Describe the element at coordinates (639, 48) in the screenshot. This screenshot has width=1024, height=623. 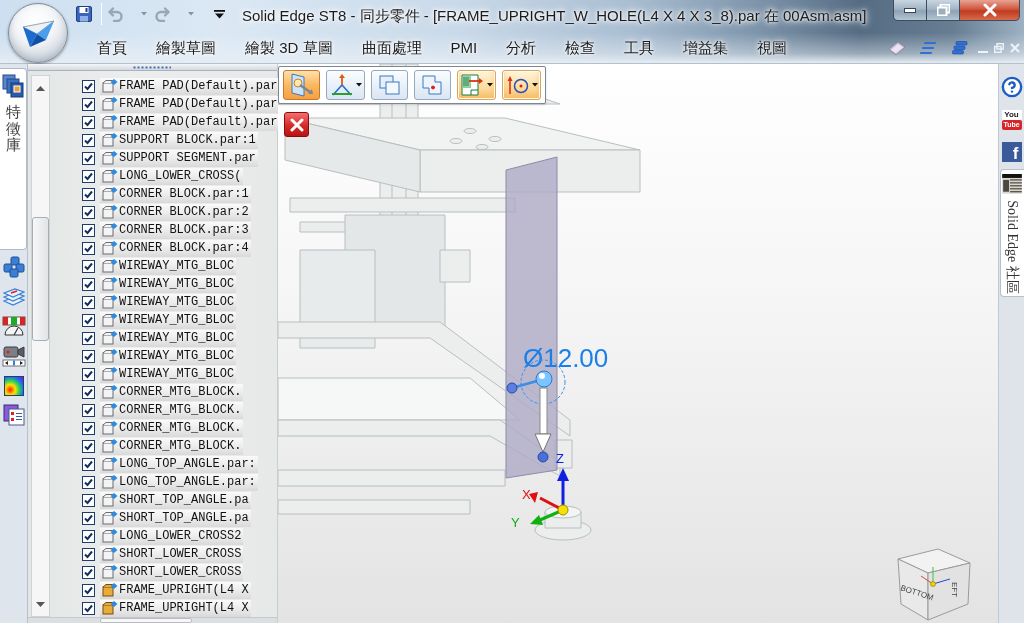
I see `ribbon-tab: 工具` at that location.